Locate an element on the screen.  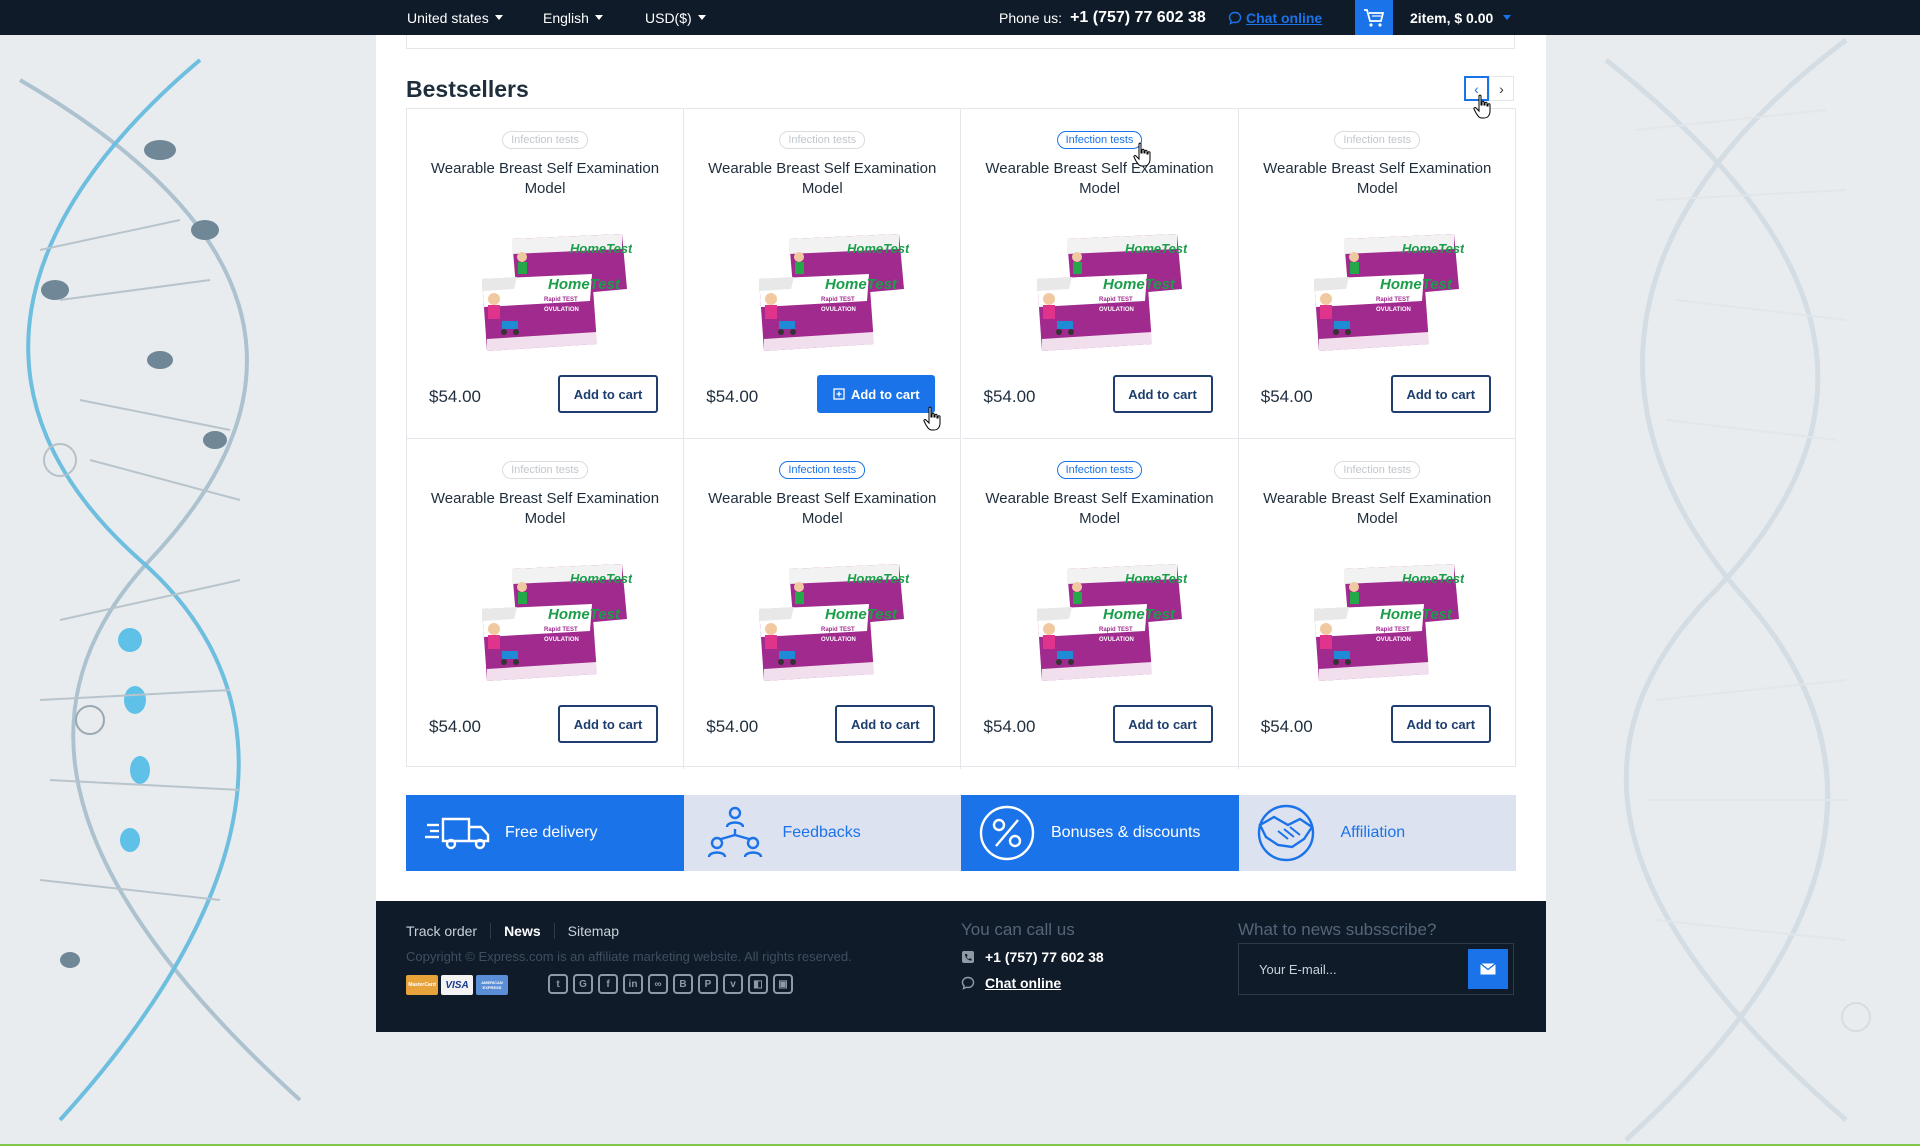
plus-square-icon is located at coordinates (839, 394).